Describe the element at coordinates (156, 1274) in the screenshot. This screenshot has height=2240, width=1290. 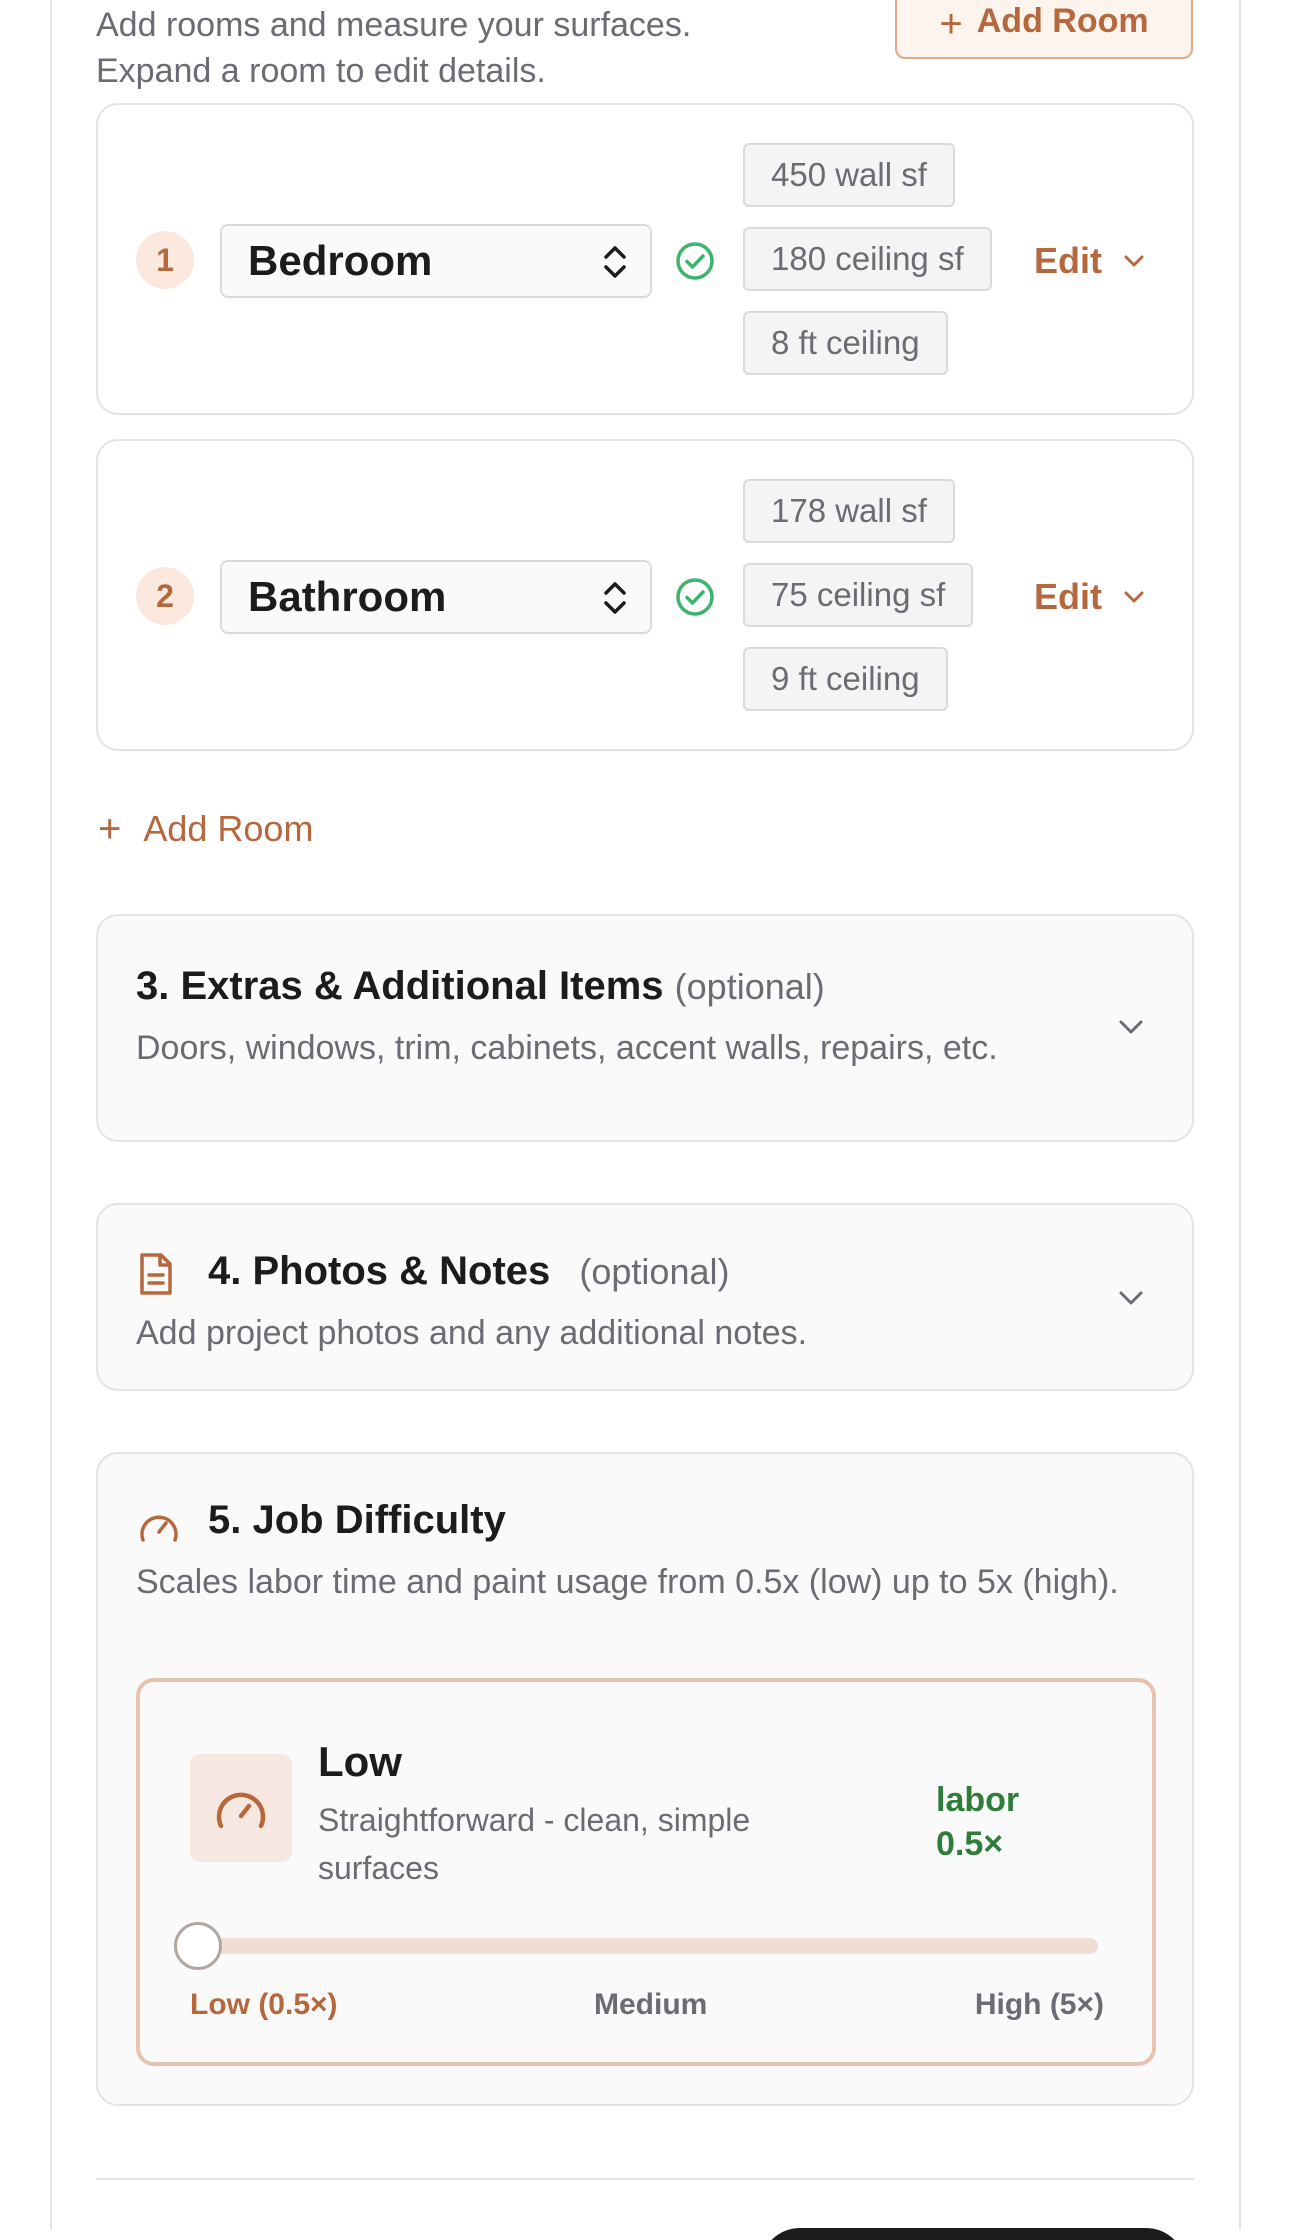
I see `document-icon` at that location.